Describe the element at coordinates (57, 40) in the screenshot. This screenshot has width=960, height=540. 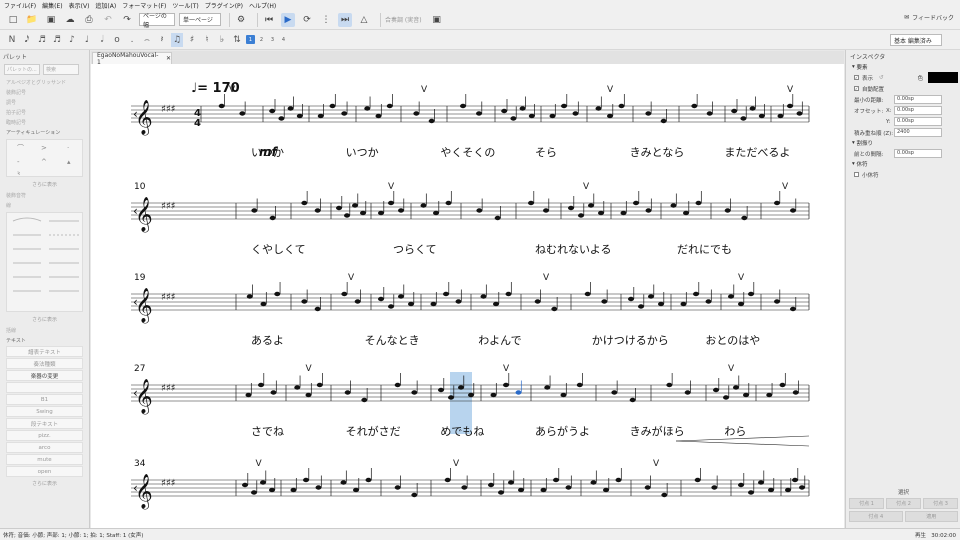
I see `sixteenth-note-icon: ♬` at that location.